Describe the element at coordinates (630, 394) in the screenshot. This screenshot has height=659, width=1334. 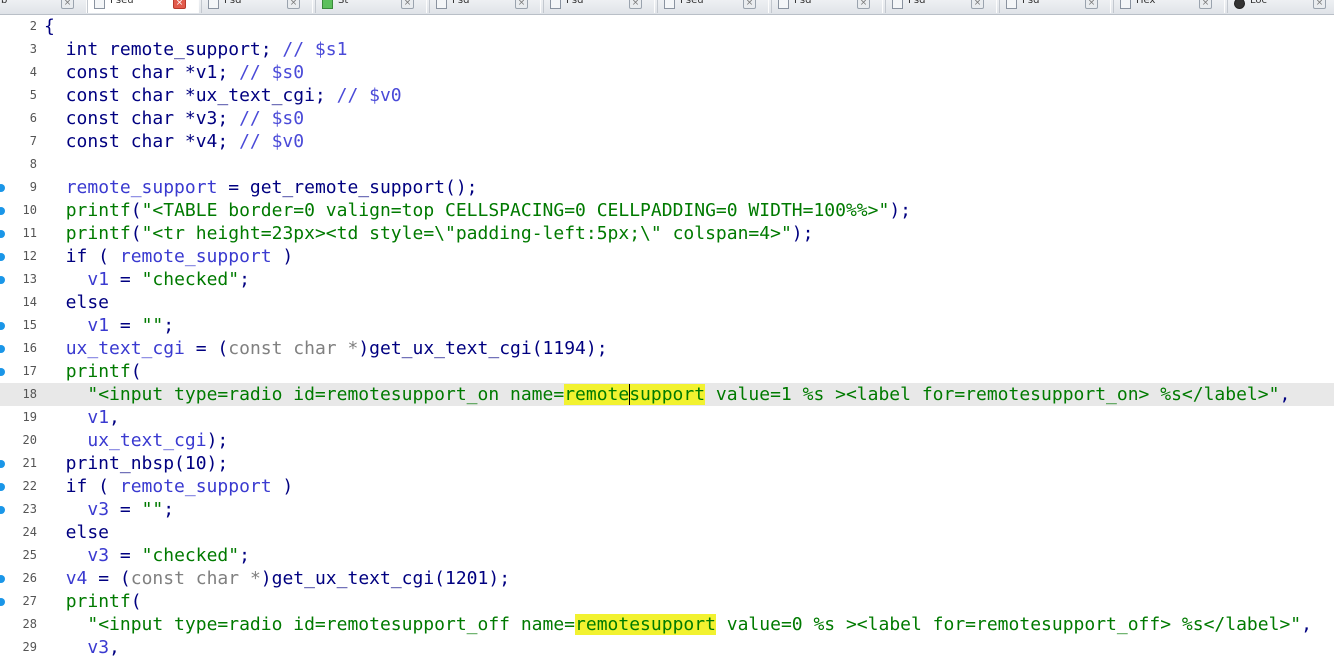
I see `text-caret` at that location.